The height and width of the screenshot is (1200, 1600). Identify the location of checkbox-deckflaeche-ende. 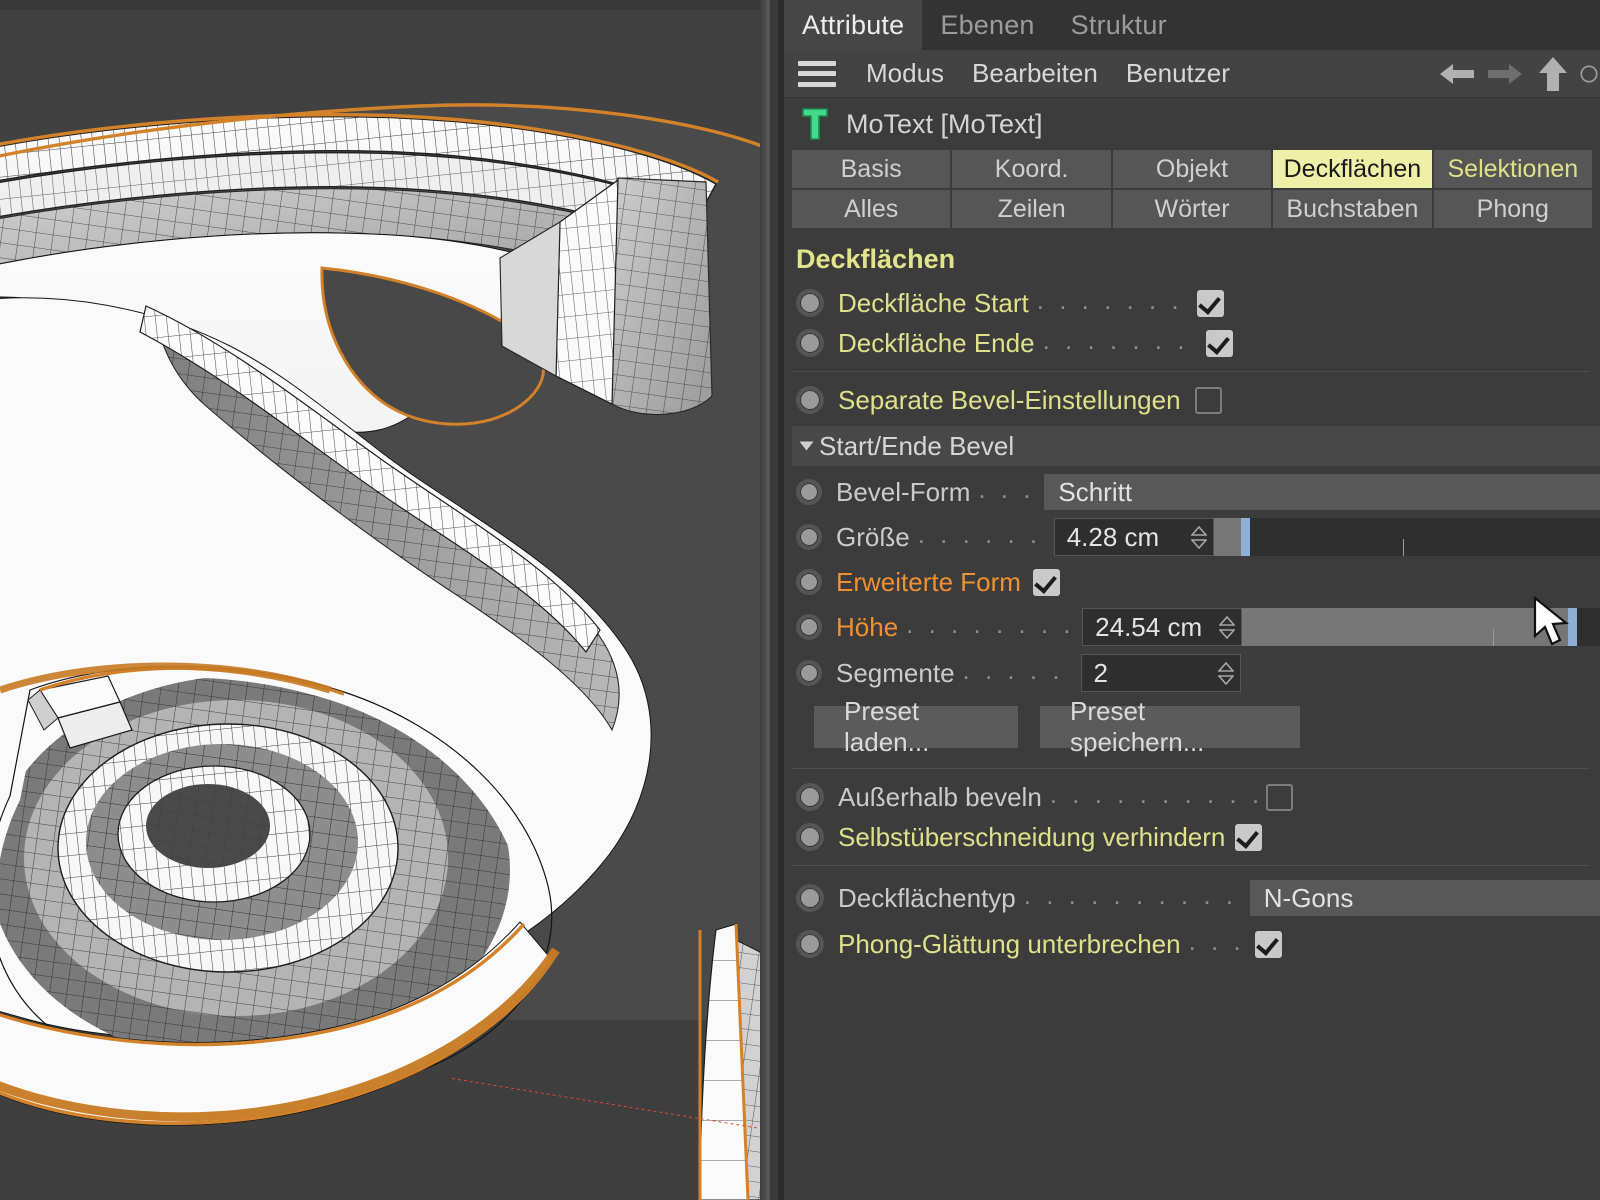
(1219, 343).